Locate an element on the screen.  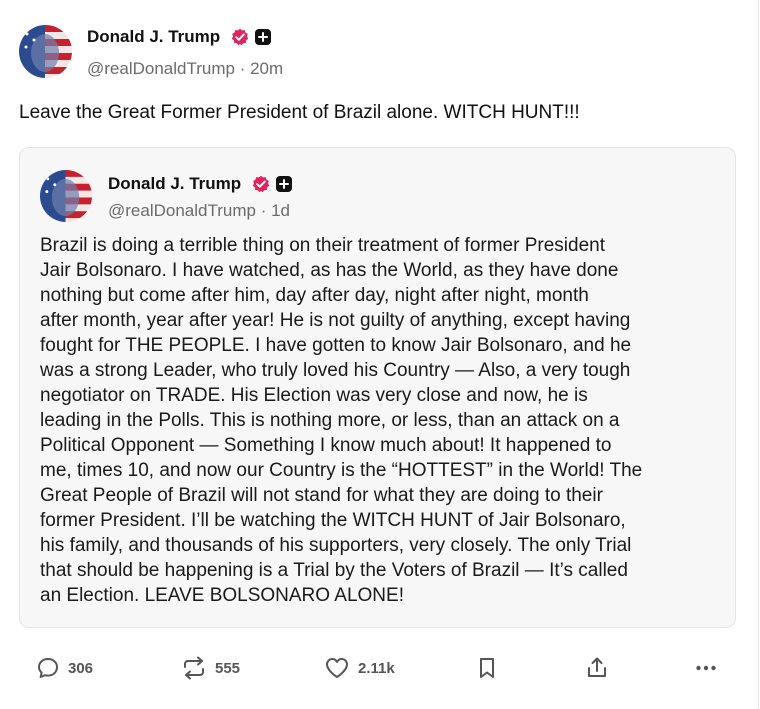
author-avatar is located at coordinates (45, 51).